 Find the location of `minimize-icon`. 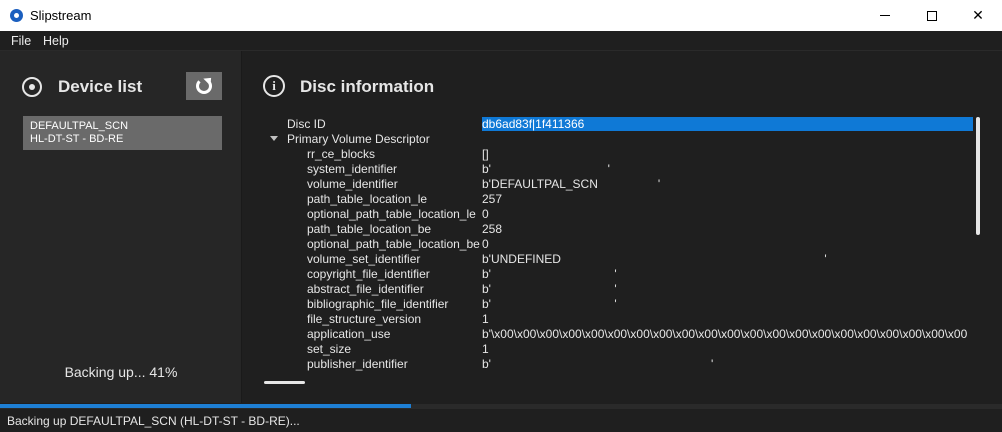

minimize-icon is located at coordinates (885, 15).